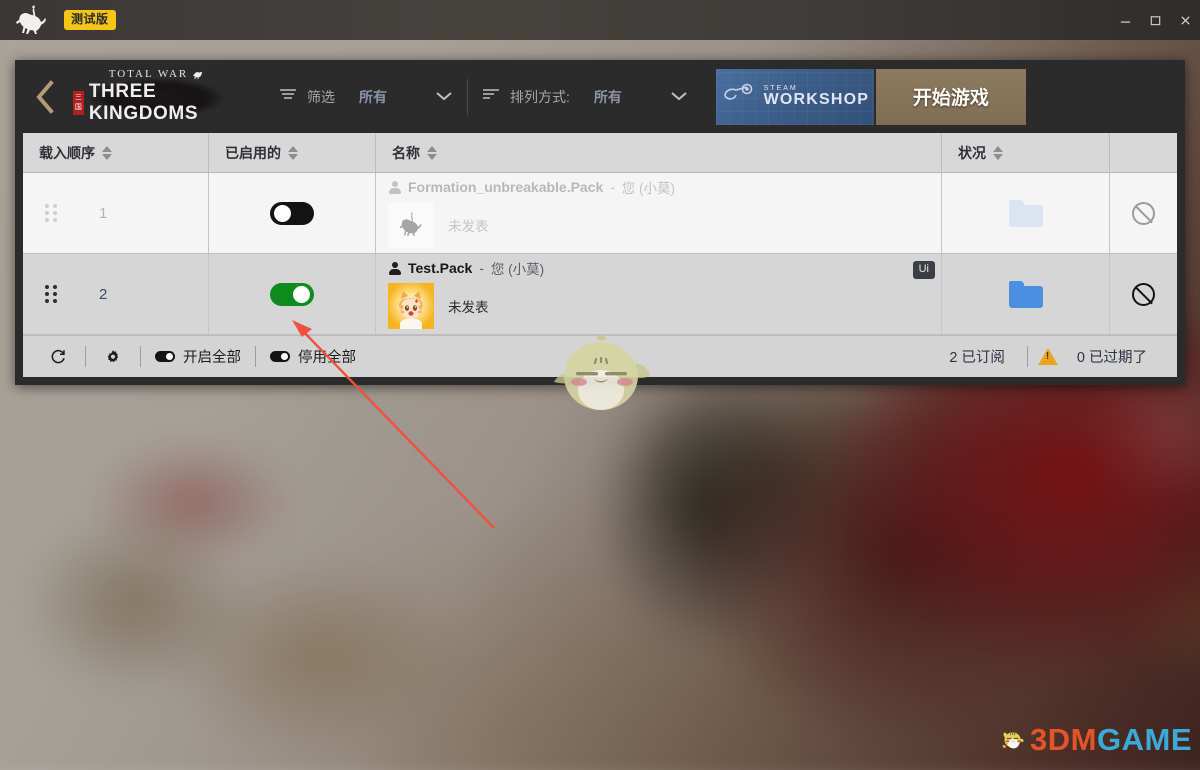  What do you see at coordinates (116, 213) in the screenshot?
I see `cell-load-order: 1` at bounding box center [116, 213].